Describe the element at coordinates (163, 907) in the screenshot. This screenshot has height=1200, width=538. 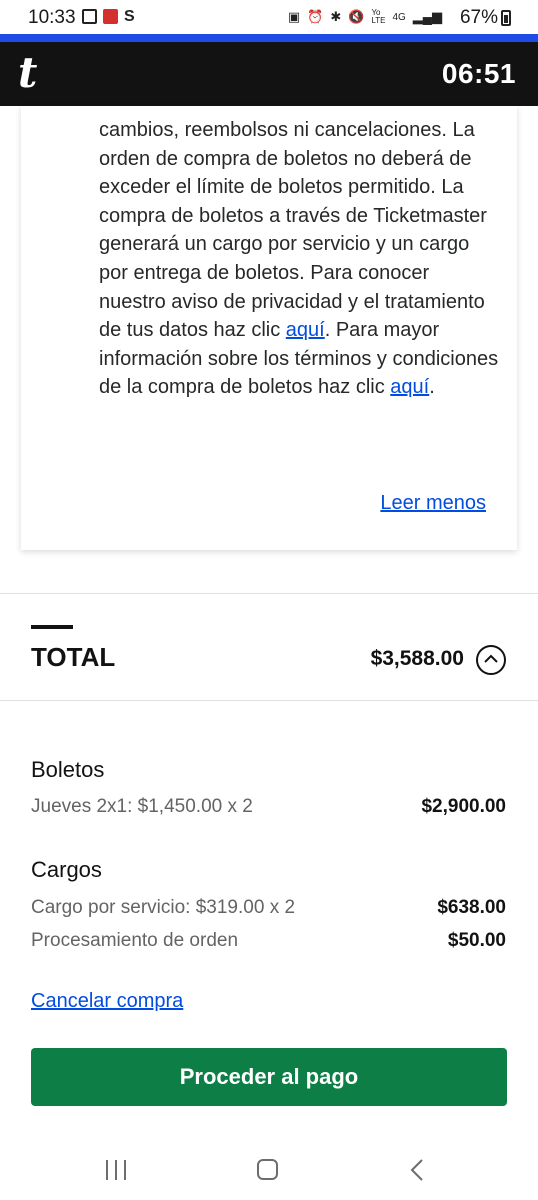
I see `service-charge-label: Cargo por servicio: $319.00 x 2` at that location.